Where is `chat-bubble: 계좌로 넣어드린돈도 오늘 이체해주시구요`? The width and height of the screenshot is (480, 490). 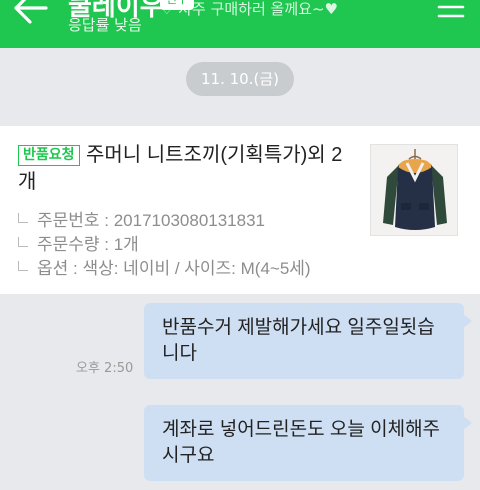 chat-bubble: 계좌로 넣어드린돈도 오늘 이체해주시구요 is located at coordinates (308, 443).